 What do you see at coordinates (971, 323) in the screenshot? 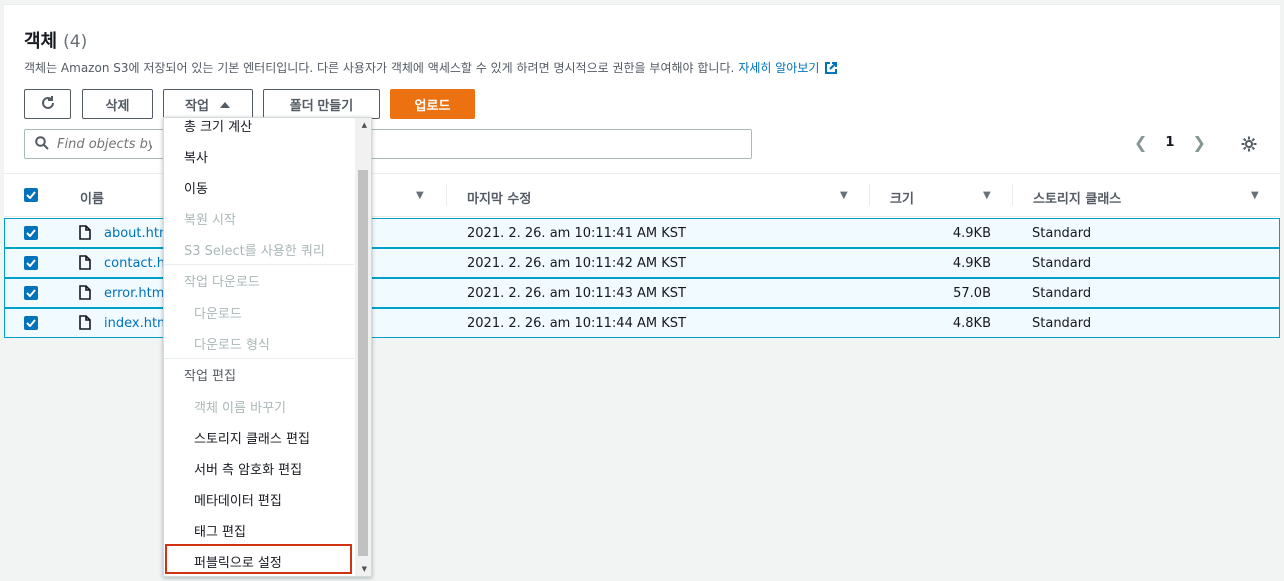
I see `size: 4.8KB` at bounding box center [971, 323].